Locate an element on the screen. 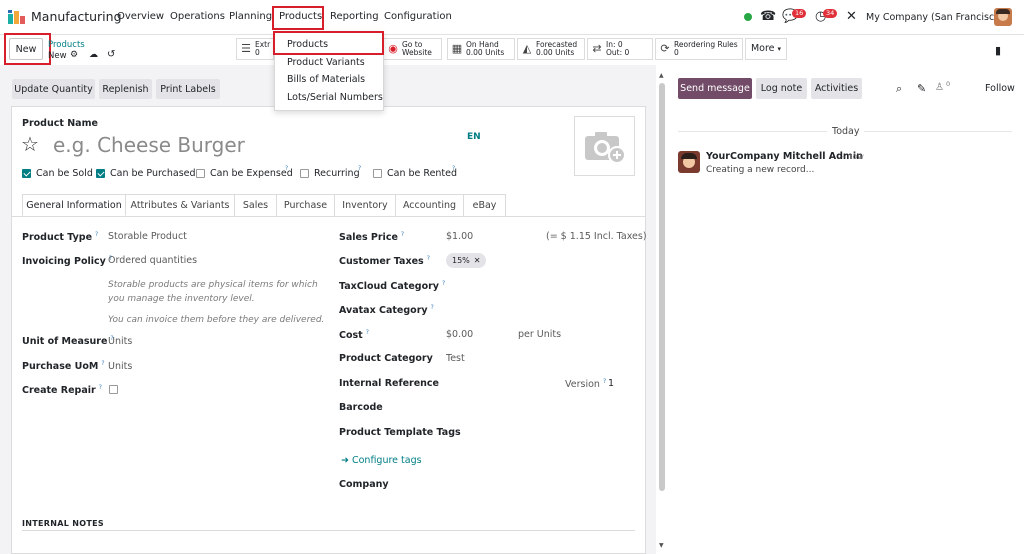 The width and height of the screenshot is (1024, 554). followers-icon: ♙ is located at coordinates (939, 87).